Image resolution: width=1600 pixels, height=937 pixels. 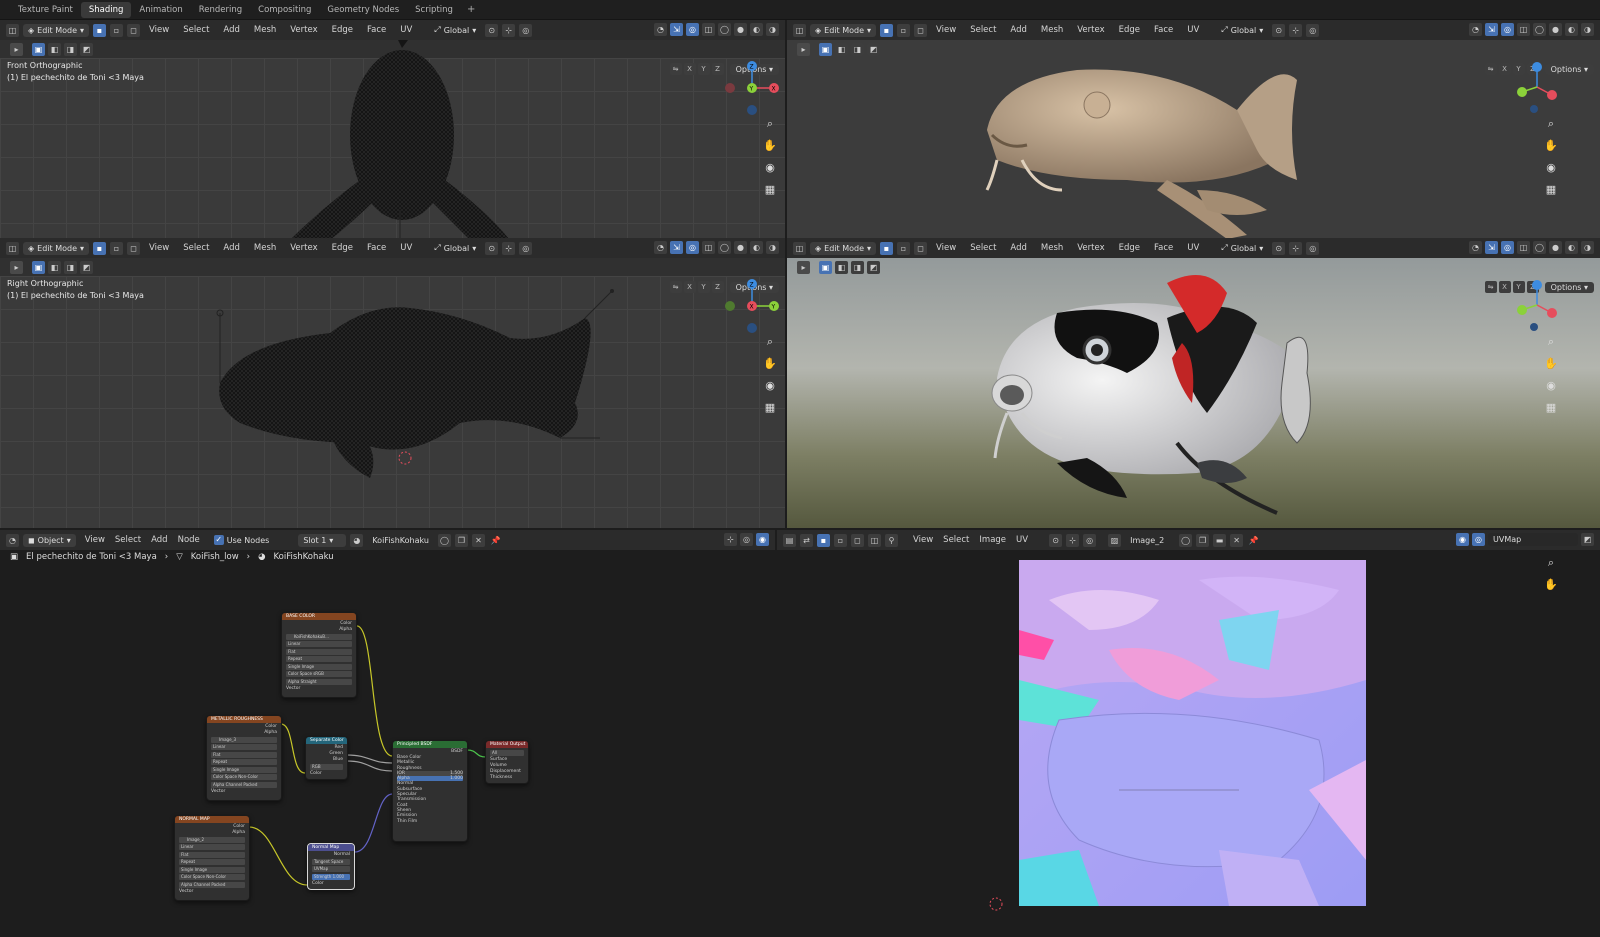 I want to click on uv-map-field: UVMap, so click(x=1533, y=539).